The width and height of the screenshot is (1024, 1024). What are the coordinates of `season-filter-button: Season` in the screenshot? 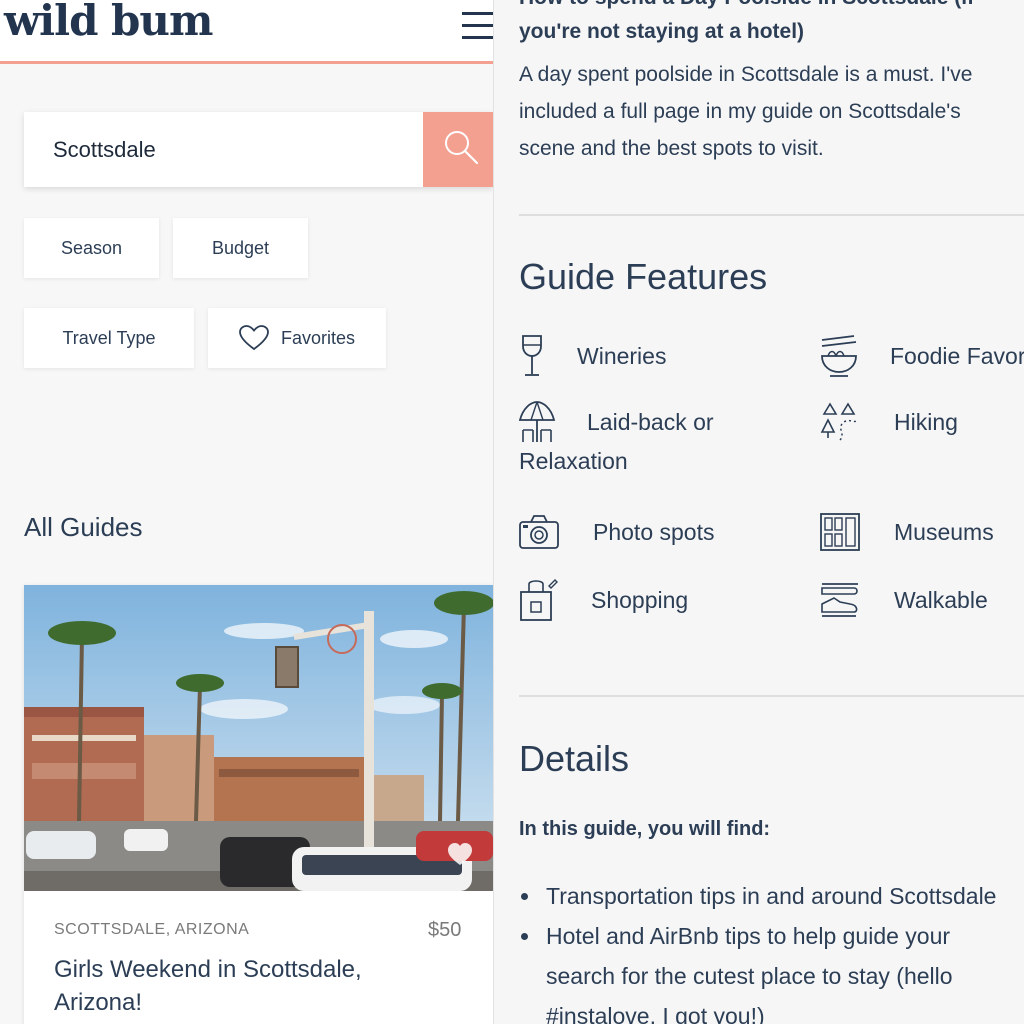 It's located at (91, 248).